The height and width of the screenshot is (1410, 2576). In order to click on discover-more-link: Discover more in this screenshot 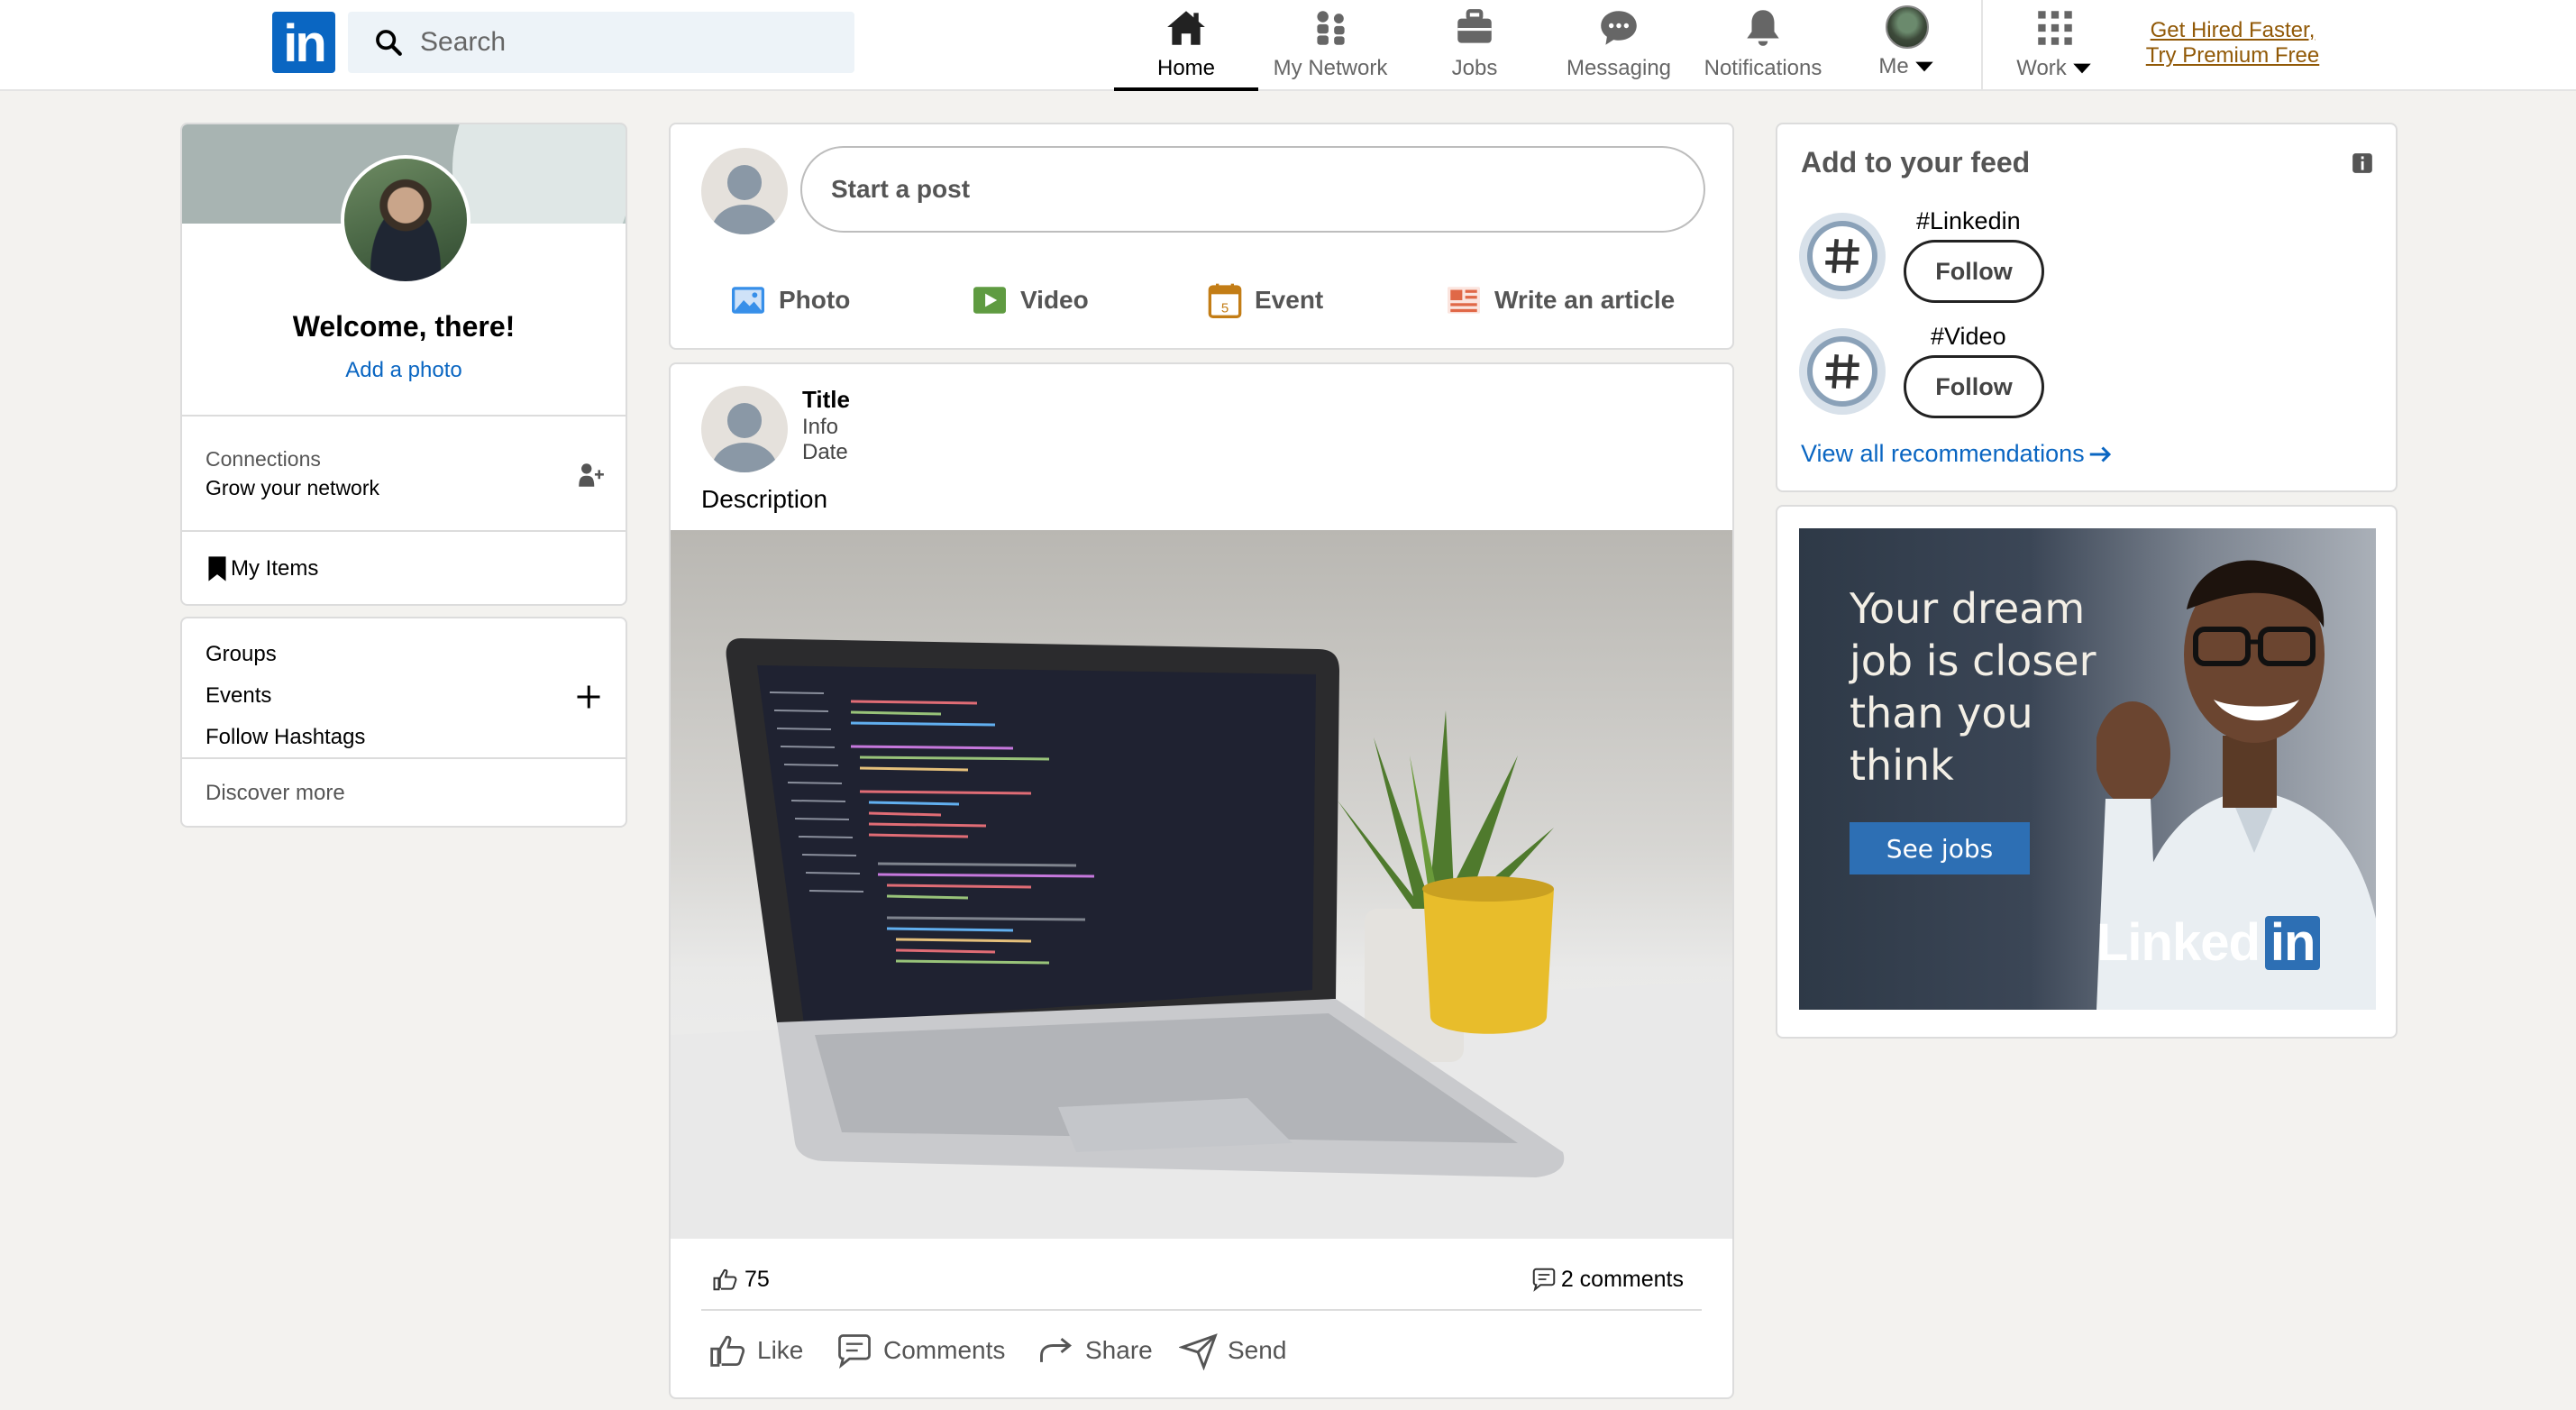, I will do `click(275, 793)`.